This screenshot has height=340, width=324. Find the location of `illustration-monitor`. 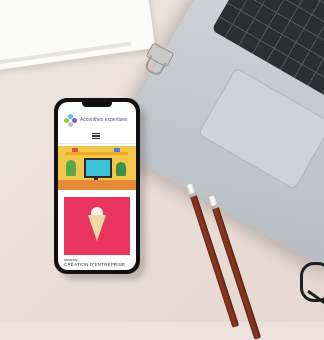

illustration-monitor is located at coordinates (98, 168).